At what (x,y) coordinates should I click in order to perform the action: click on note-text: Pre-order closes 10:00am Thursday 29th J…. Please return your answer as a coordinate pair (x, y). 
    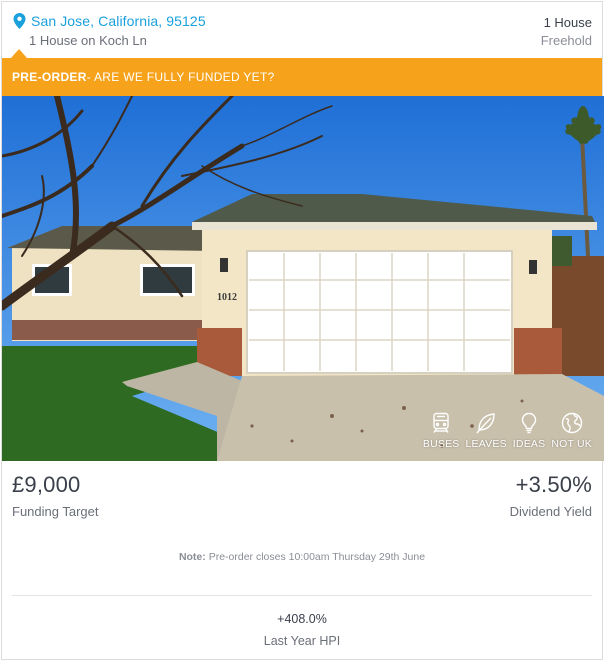
    Looking at the image, I should click on (315, 557).